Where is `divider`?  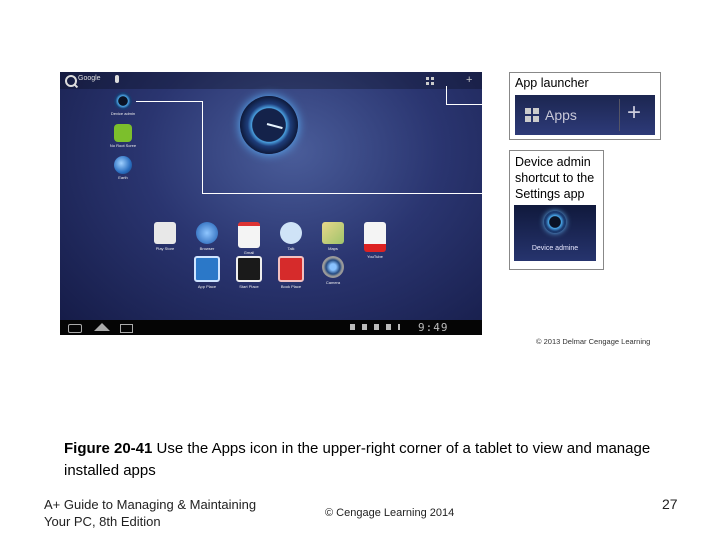
divider is located at coordinates (619, 115).